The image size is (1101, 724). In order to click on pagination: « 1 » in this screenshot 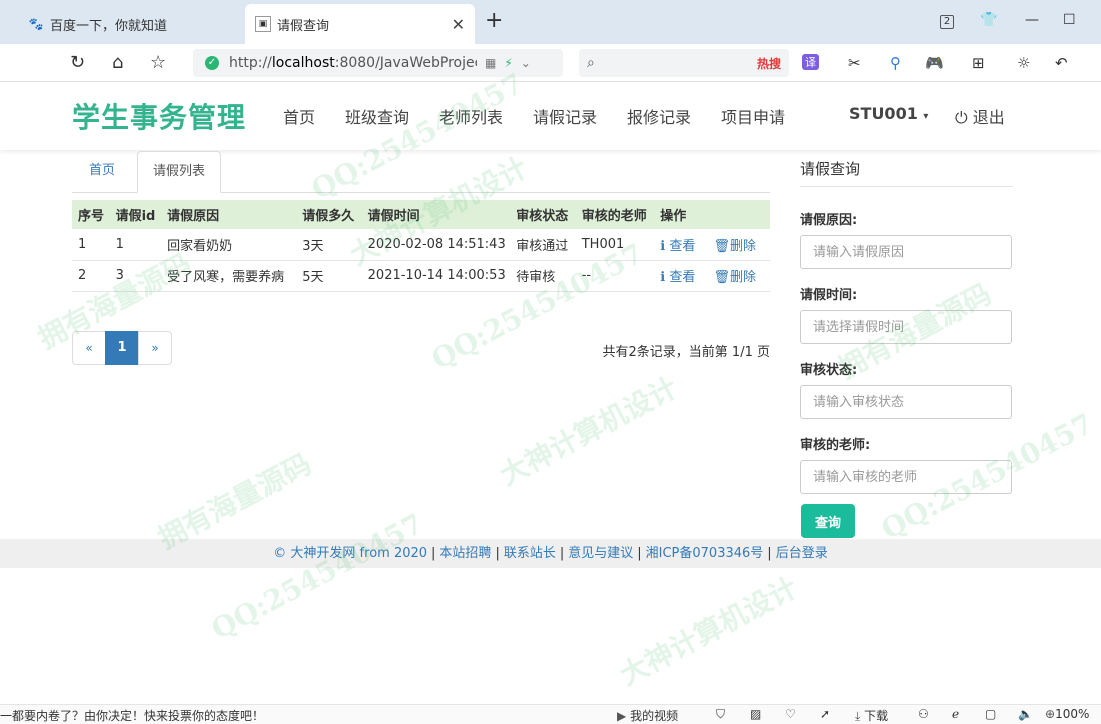, I will do `click(122, 348)`.